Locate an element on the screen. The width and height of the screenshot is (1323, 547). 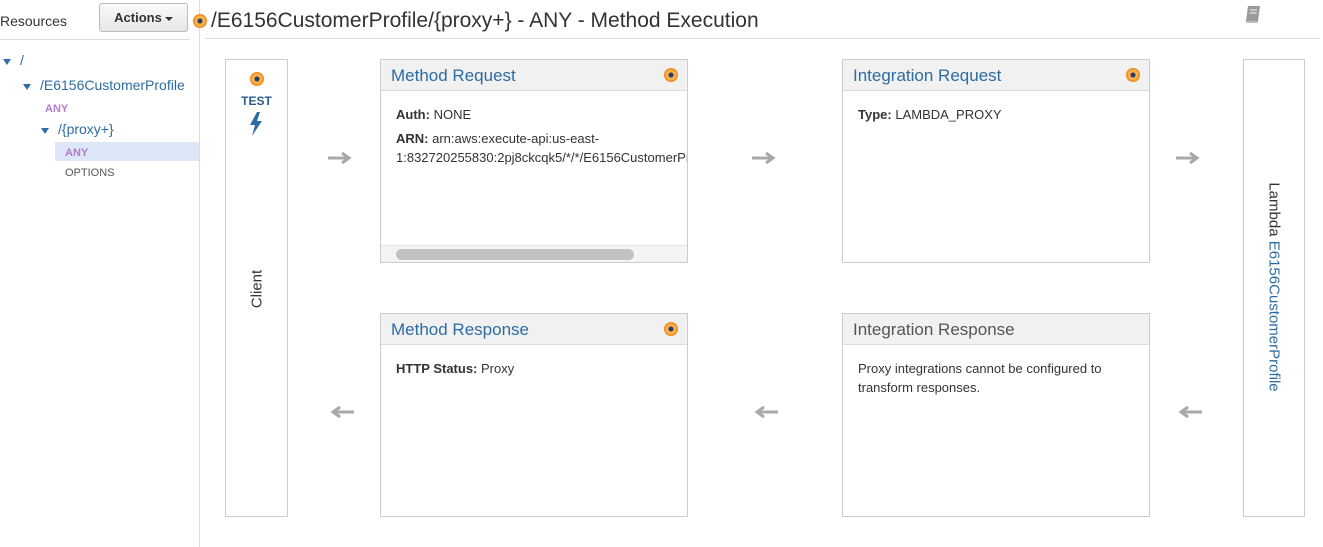
arn-key: ARN: is located at coordinates (412, 138).